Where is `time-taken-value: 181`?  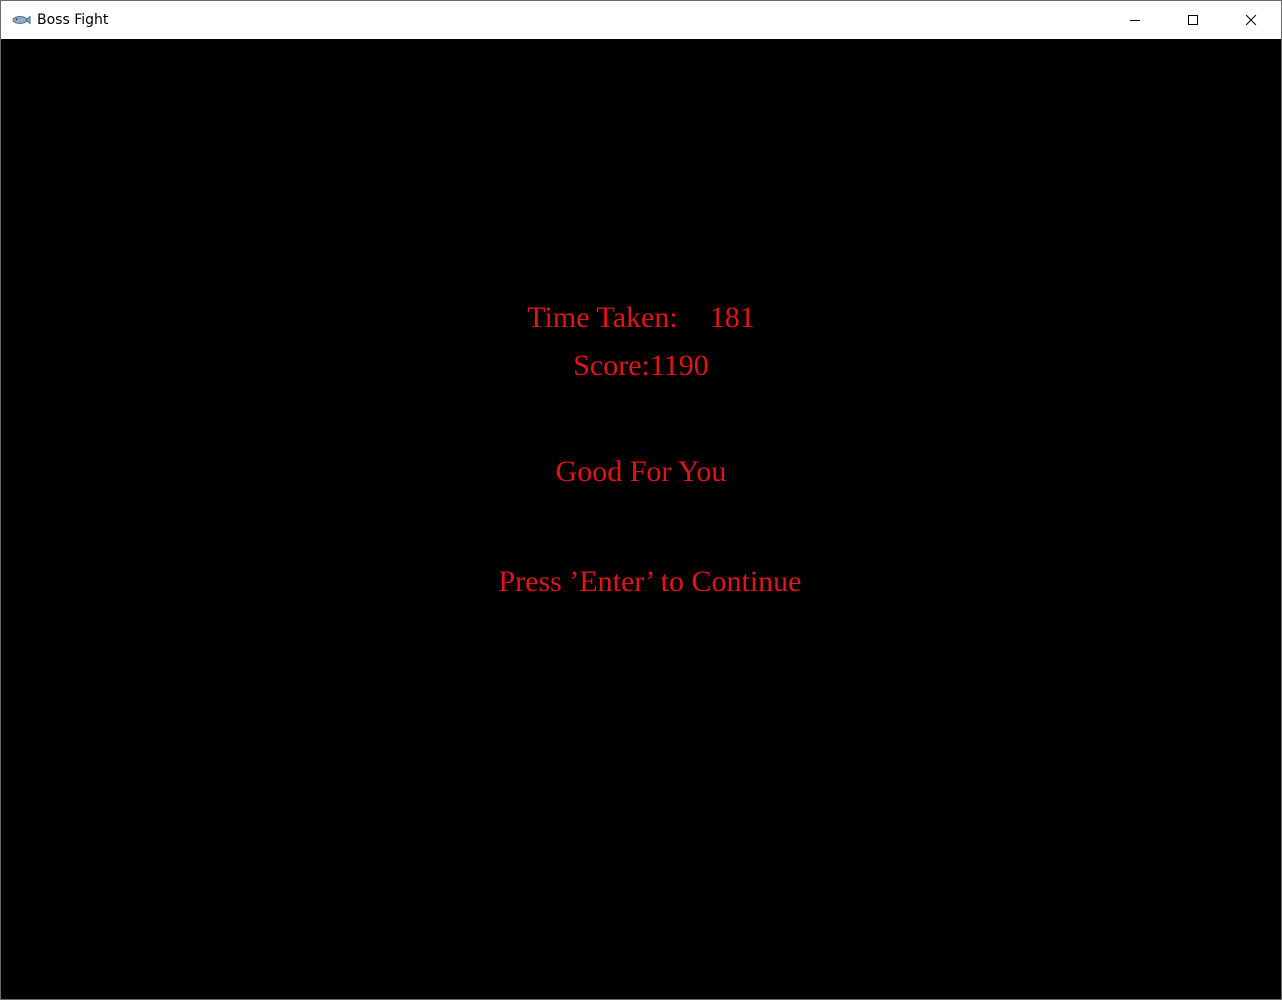
time-taken-value: 181 is located at coordinates (732, 317).